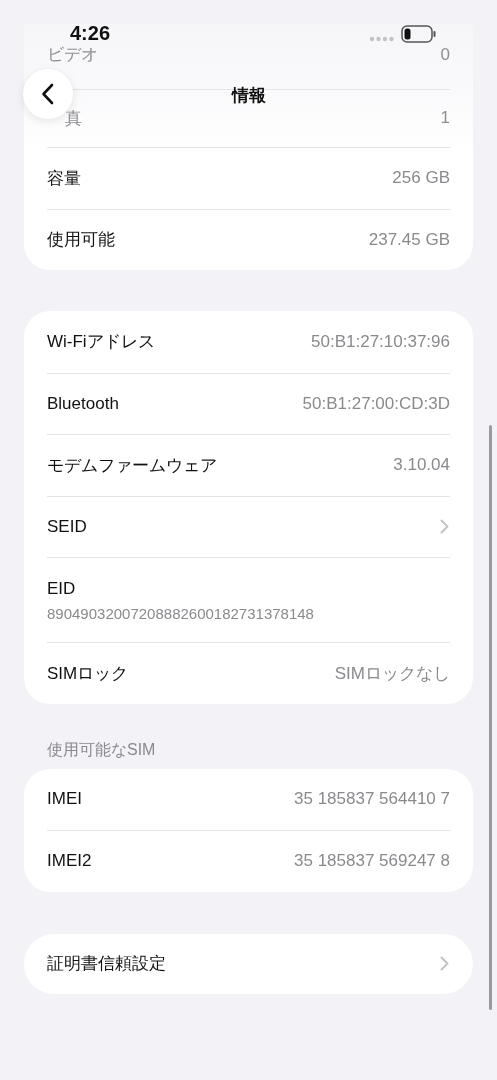  What do you see at coordinates (372, 861) in the screenshot?
I see `row-value: 35 185837 569247 8` at bounding box center [372, 861].